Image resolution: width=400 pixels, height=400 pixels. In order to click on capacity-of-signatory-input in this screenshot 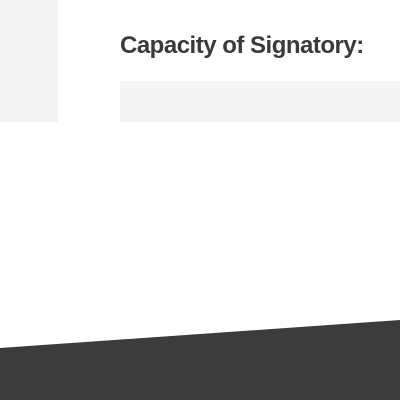, I will do `click(260, 101)`.